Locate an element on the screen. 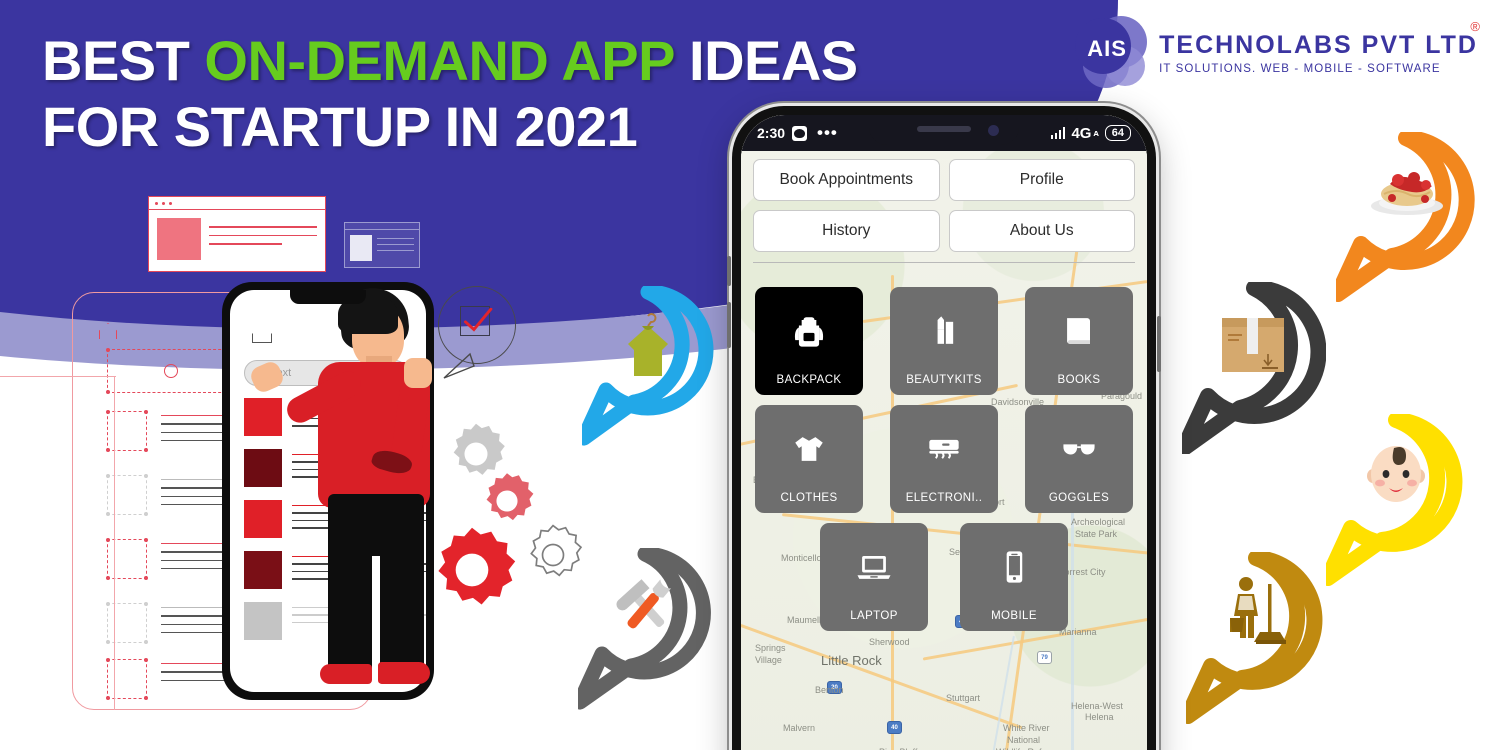 This screenshot has width=1500, height=750. map-label: White River is located at coordinates (1026, 728).